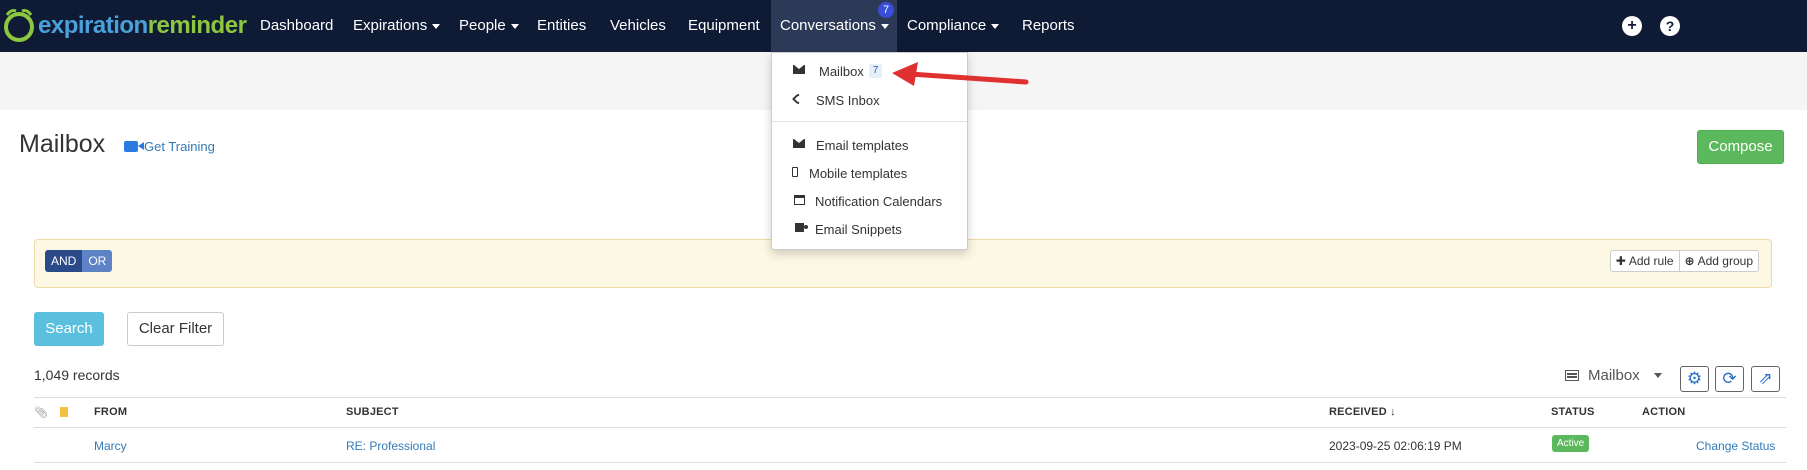 This screenshot has height=470, width=1807. I want to click on nav-reports: Reports, so click(1048, 26).